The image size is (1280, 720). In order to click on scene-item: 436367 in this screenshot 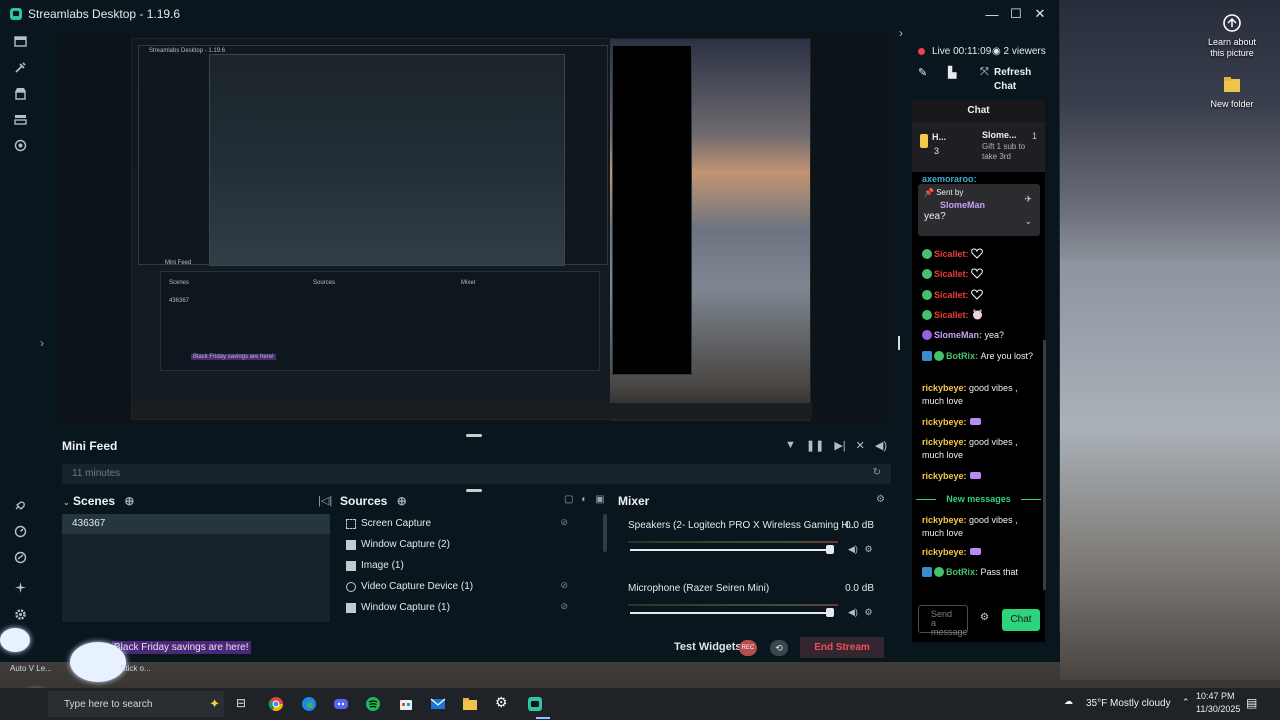, I will do `click(196, 524)`.